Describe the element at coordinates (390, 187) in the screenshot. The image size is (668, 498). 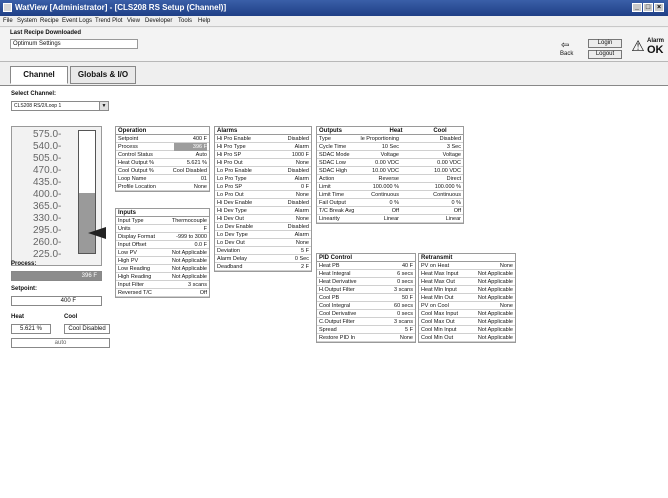
I see `output-row: Limit 100.000 % 100.000 %` at that location.